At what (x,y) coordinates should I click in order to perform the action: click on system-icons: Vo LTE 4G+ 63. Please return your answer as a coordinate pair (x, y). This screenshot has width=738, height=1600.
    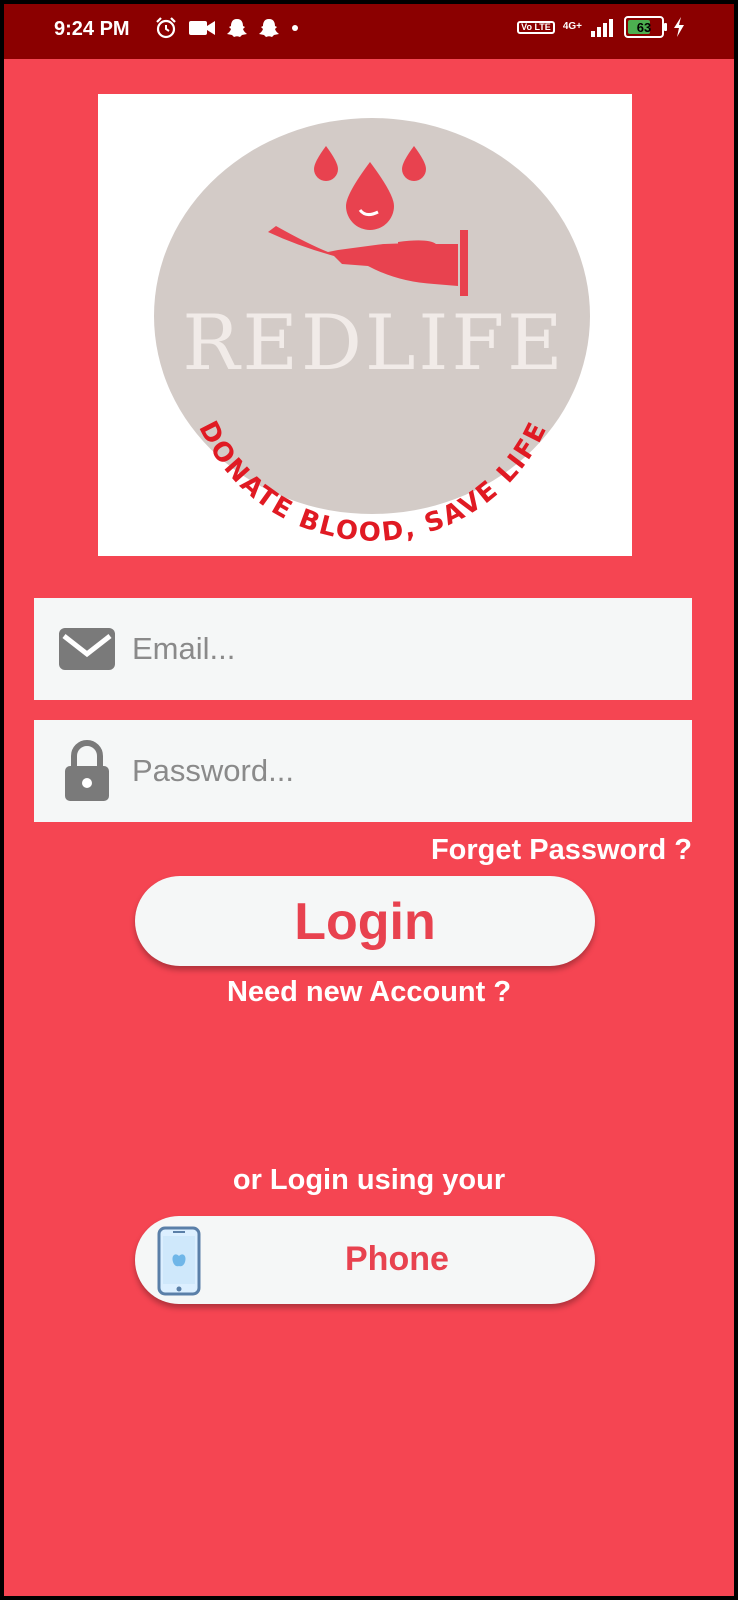
    Looking at the image, I should click on (601, 27).